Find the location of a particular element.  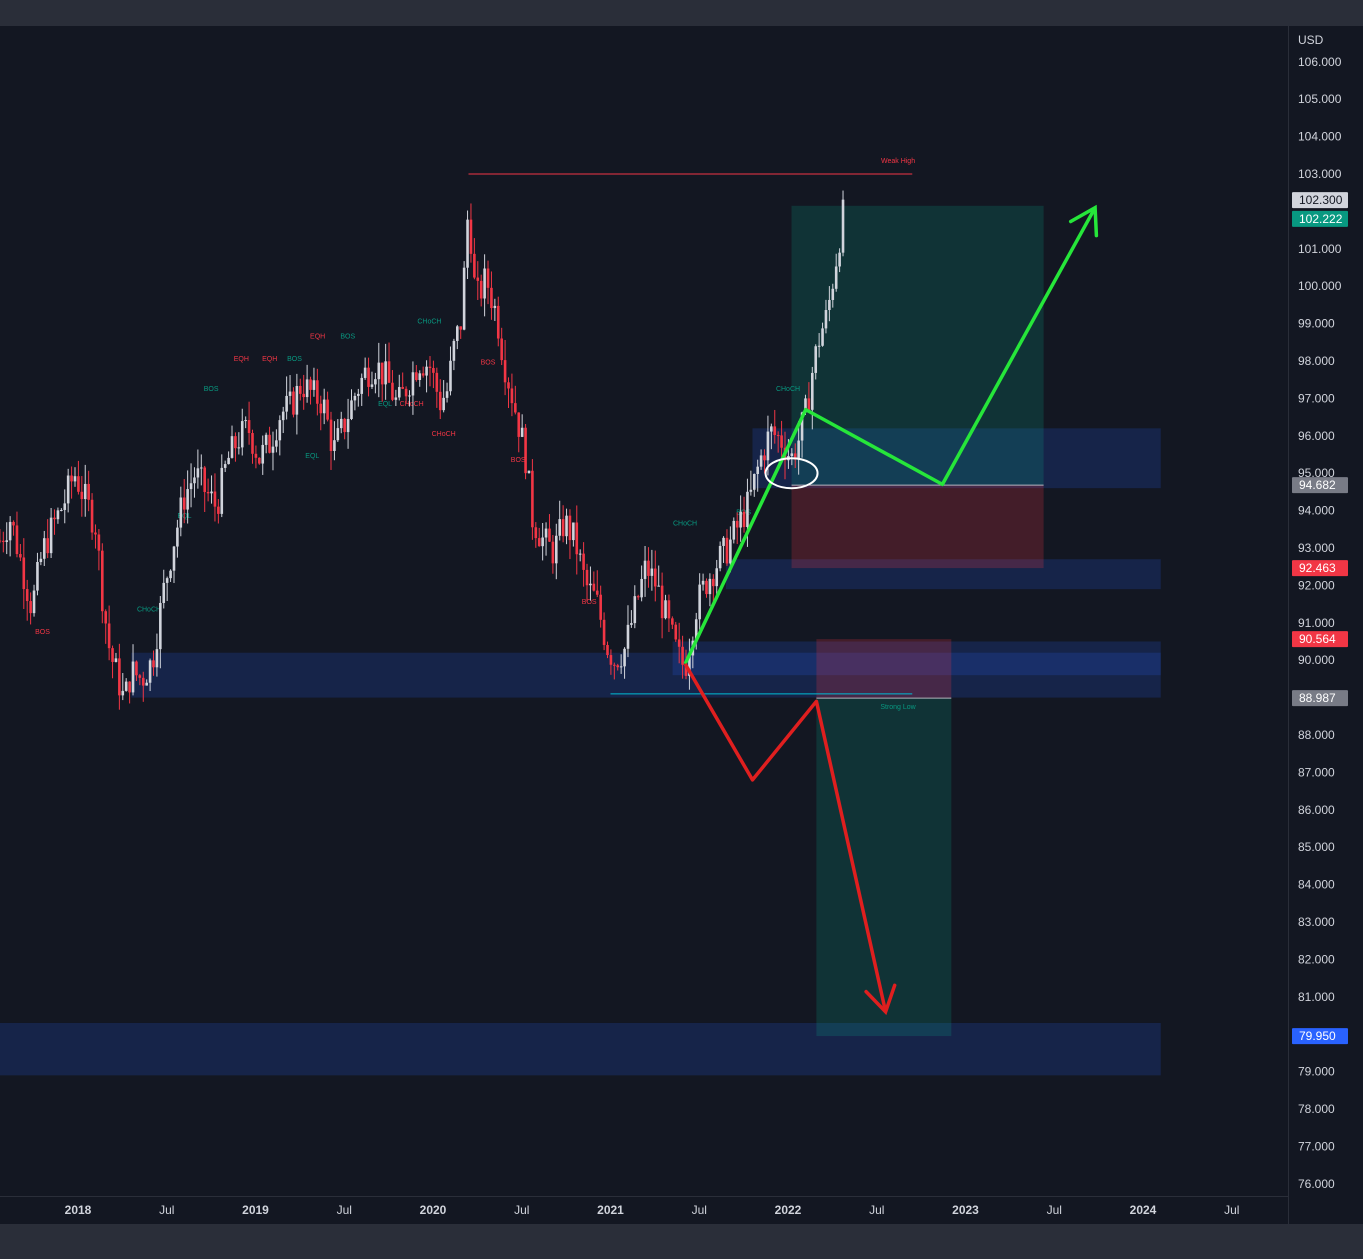

price-tick-label: 85.000 is located at coordinates (1316, 847).